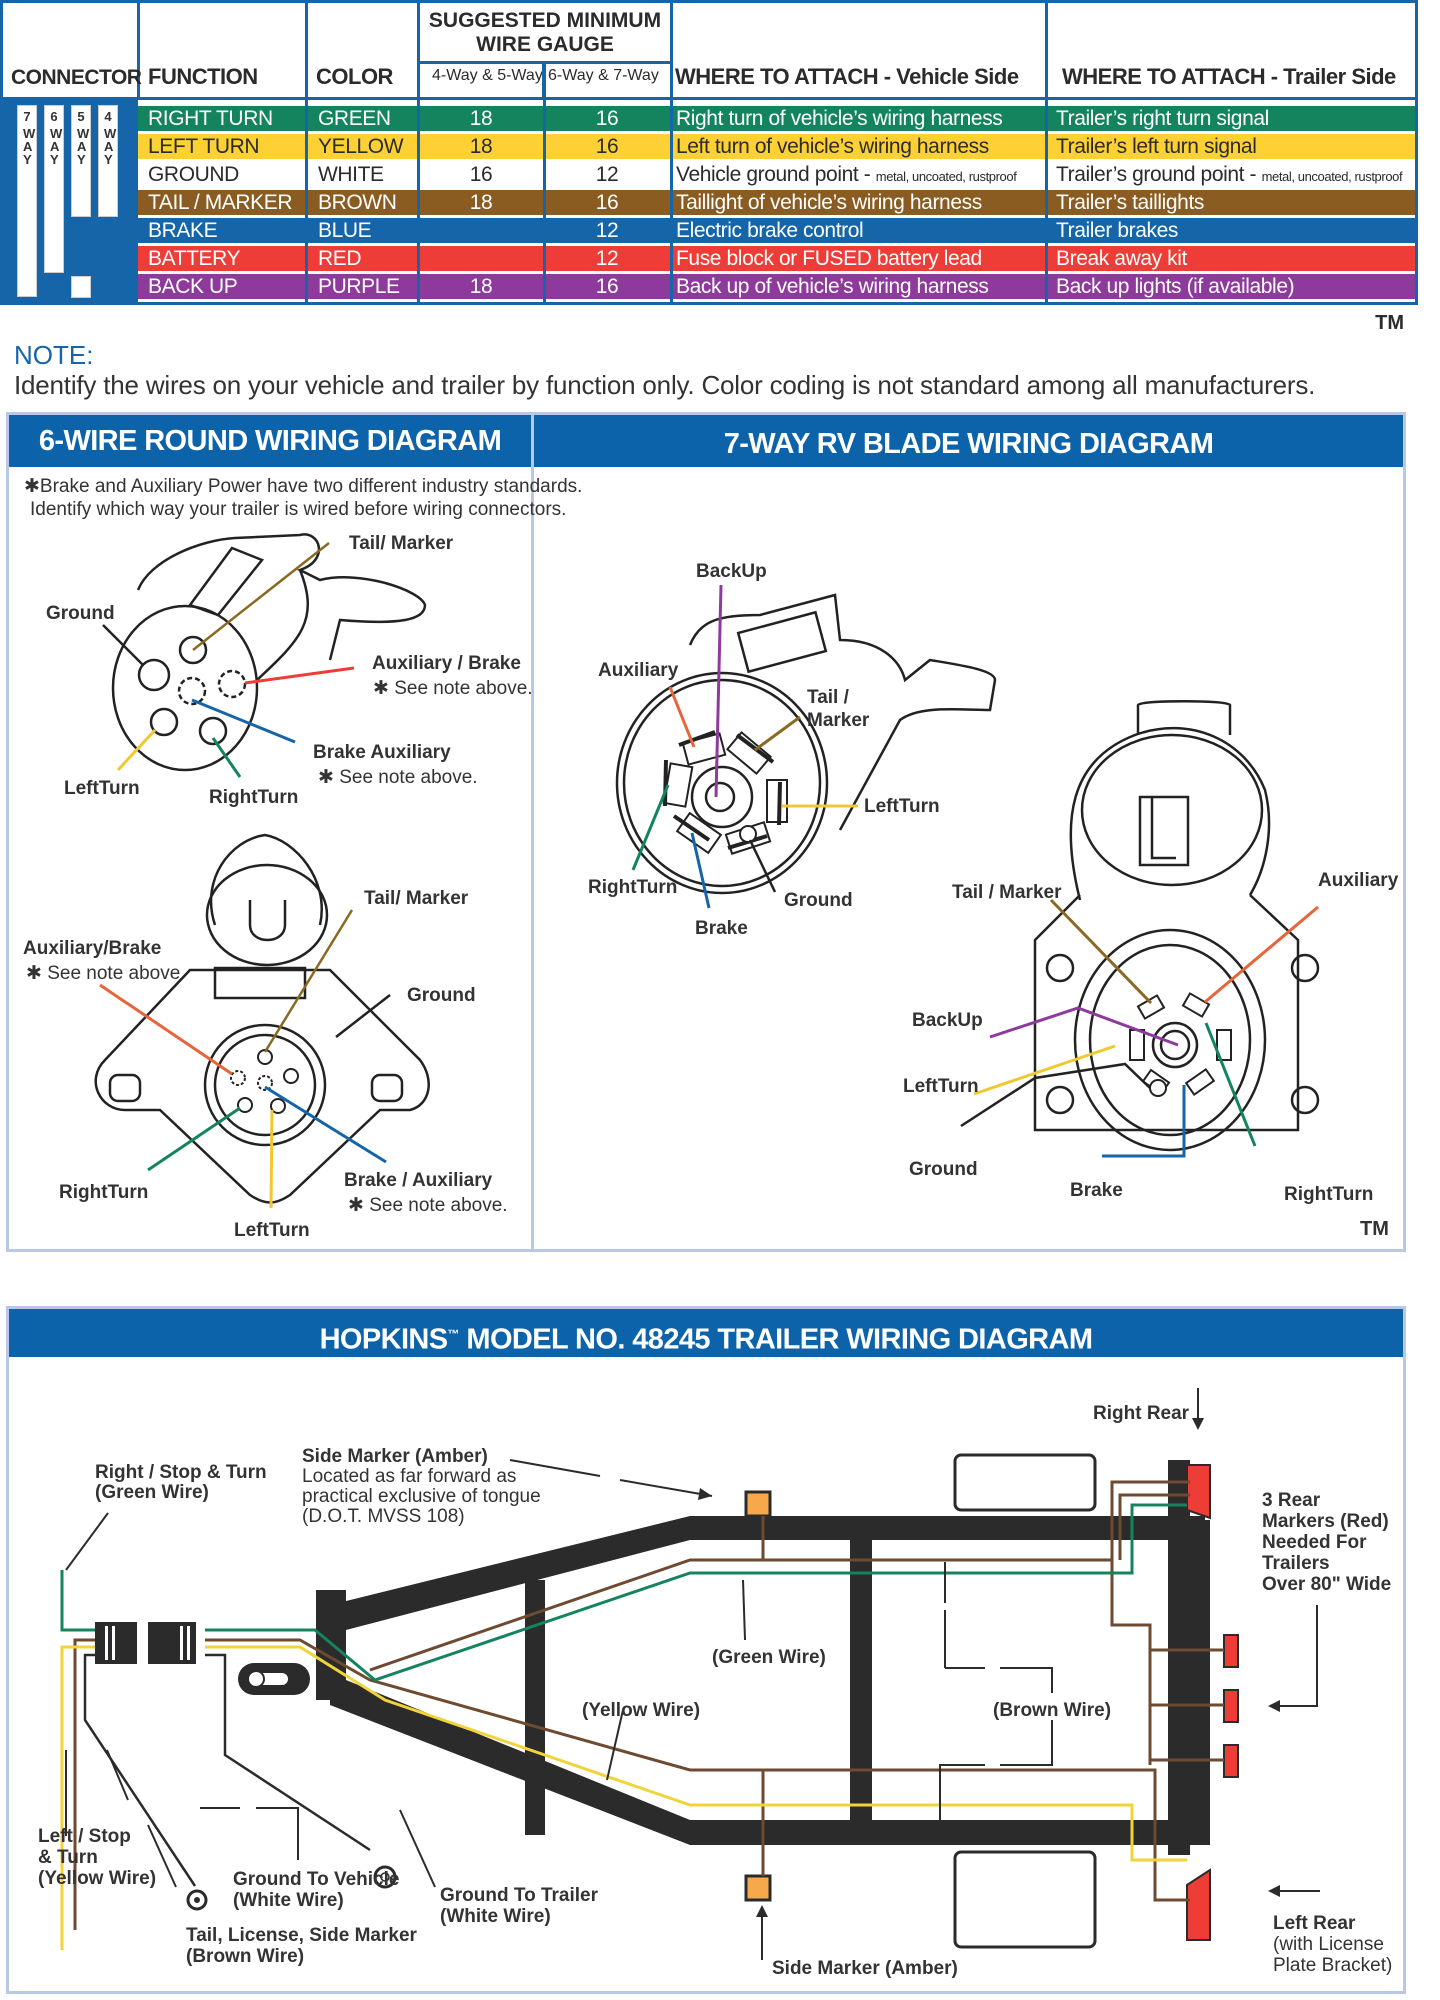 This screenshot has height=2000, width=1440. Describe the element at coordinates (152, 1492) in the screenshot. I see `label-right-stop-2: (Green Wire)` at that location.